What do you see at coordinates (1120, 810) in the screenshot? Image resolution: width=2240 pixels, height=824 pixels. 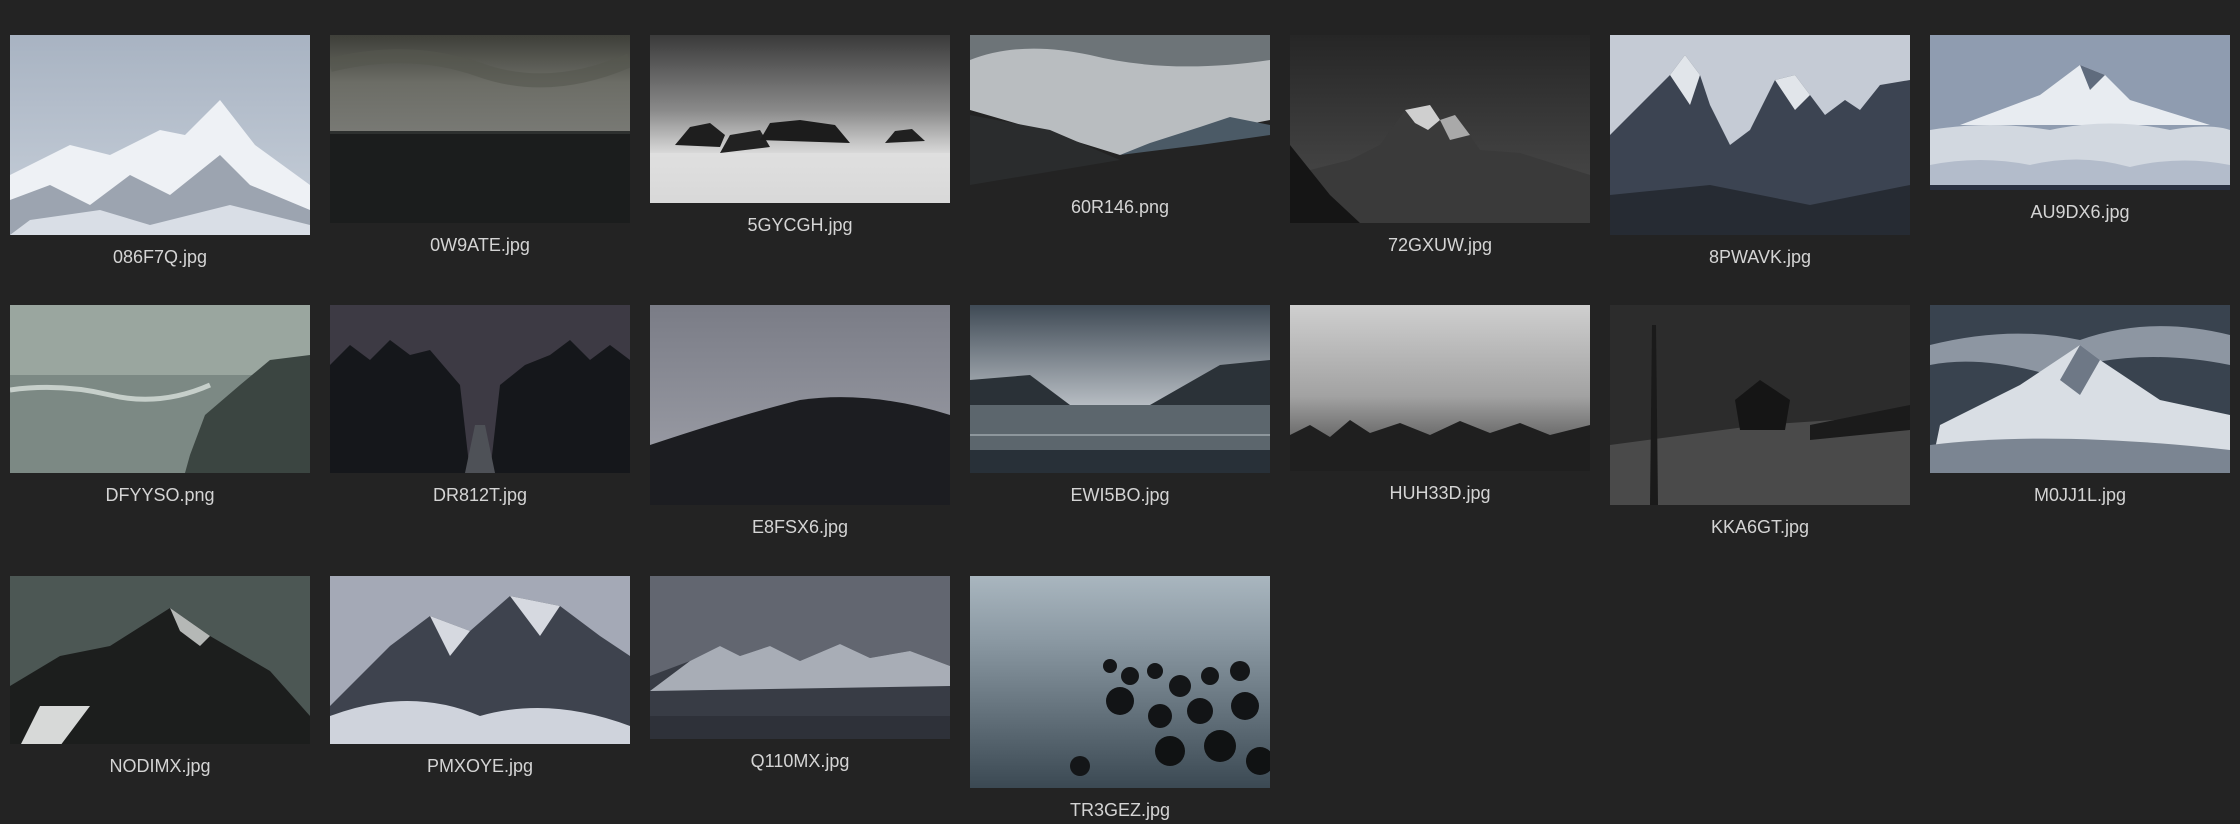 I see `file-name: TR3GEZ.jpg` at bounding box center [1120, 810].